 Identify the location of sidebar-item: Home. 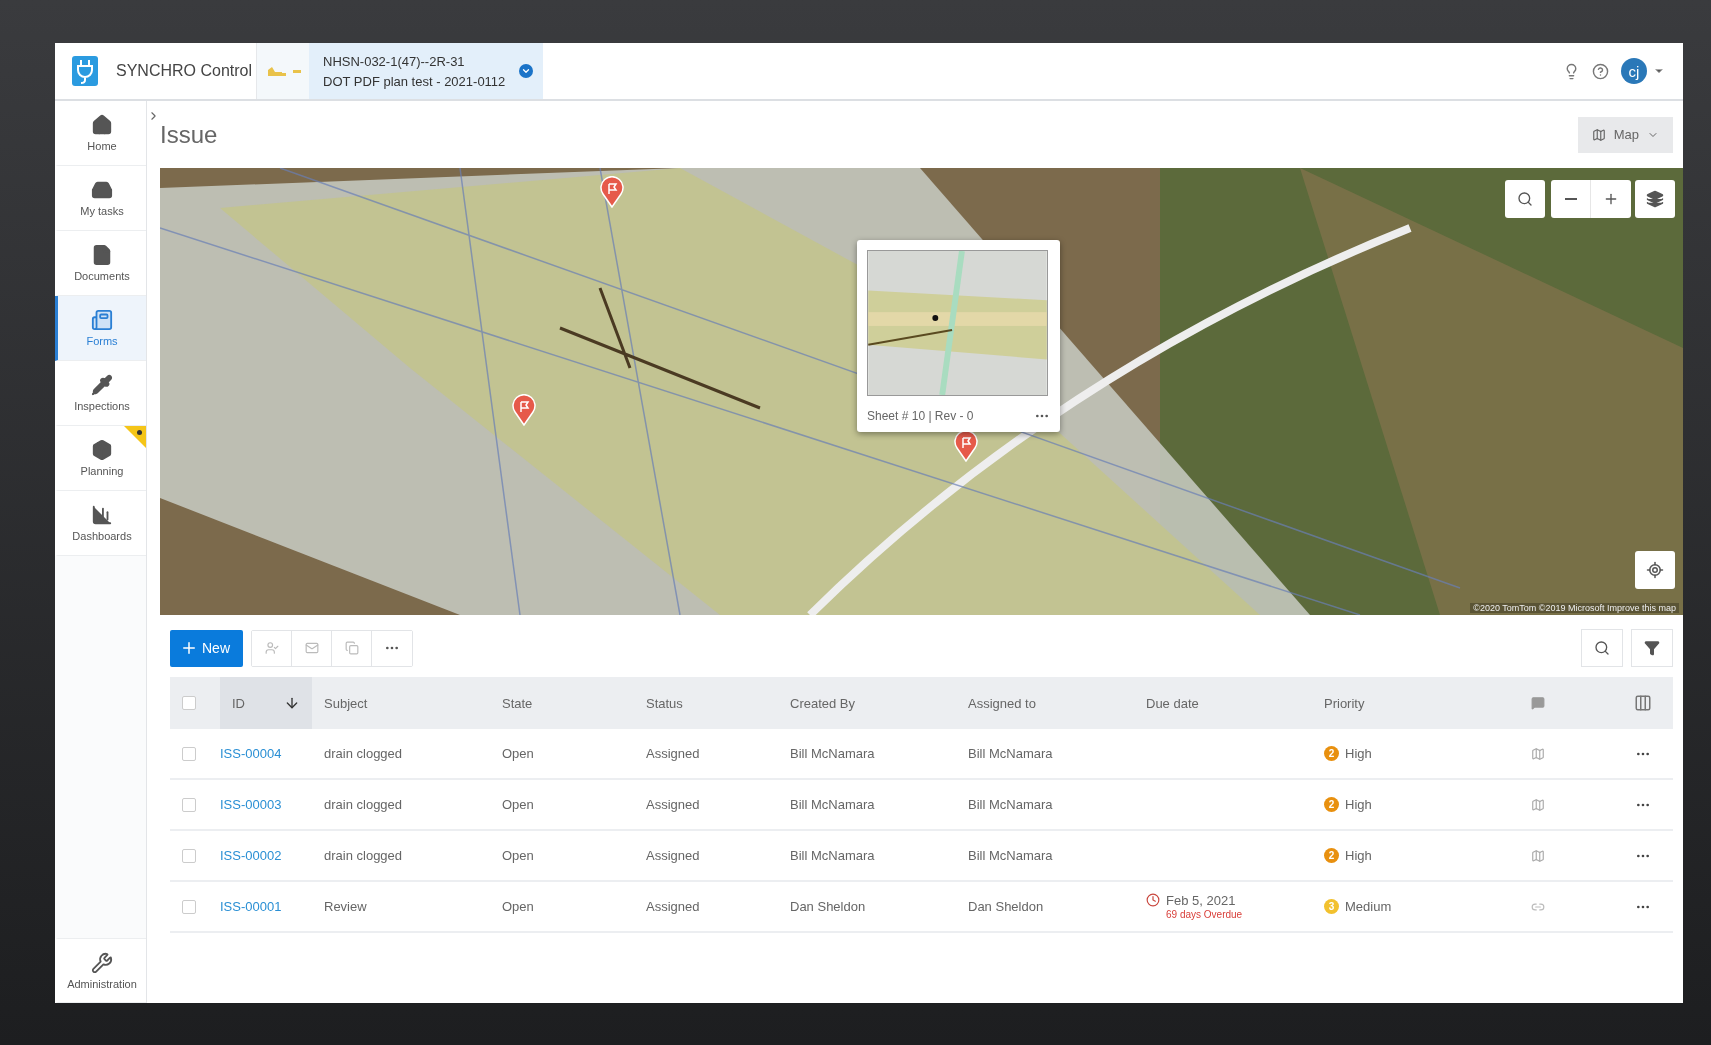
(100, 133).